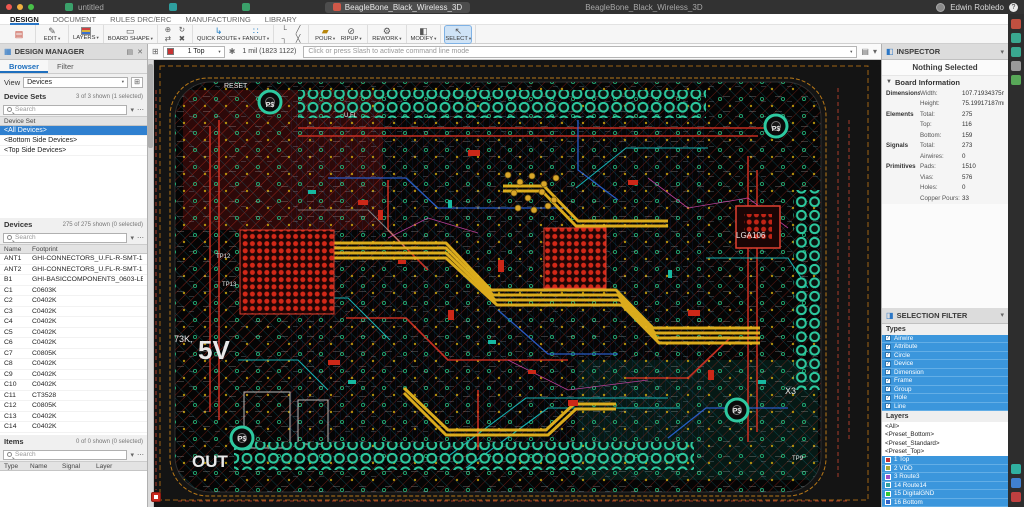  I want to click on device-row: B1 GHI-BASICCOMPONENTS_0603-LED, so click(73, 280).